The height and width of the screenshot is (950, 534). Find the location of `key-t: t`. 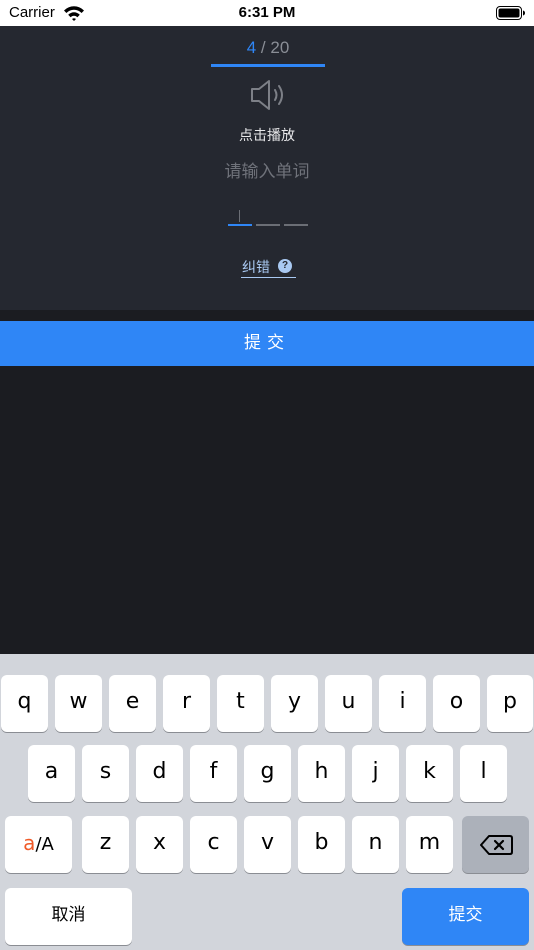

key-t: t is located at coordinates (240, 703).